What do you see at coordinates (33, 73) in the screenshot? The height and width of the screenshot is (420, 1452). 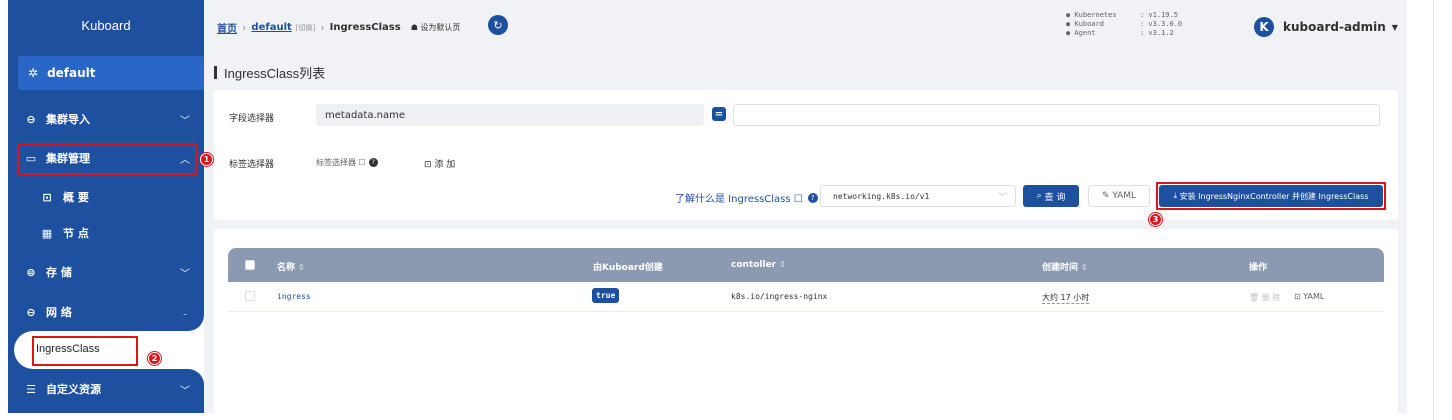 I see `gear-icon: ✲` at bounding box center [33, 73].